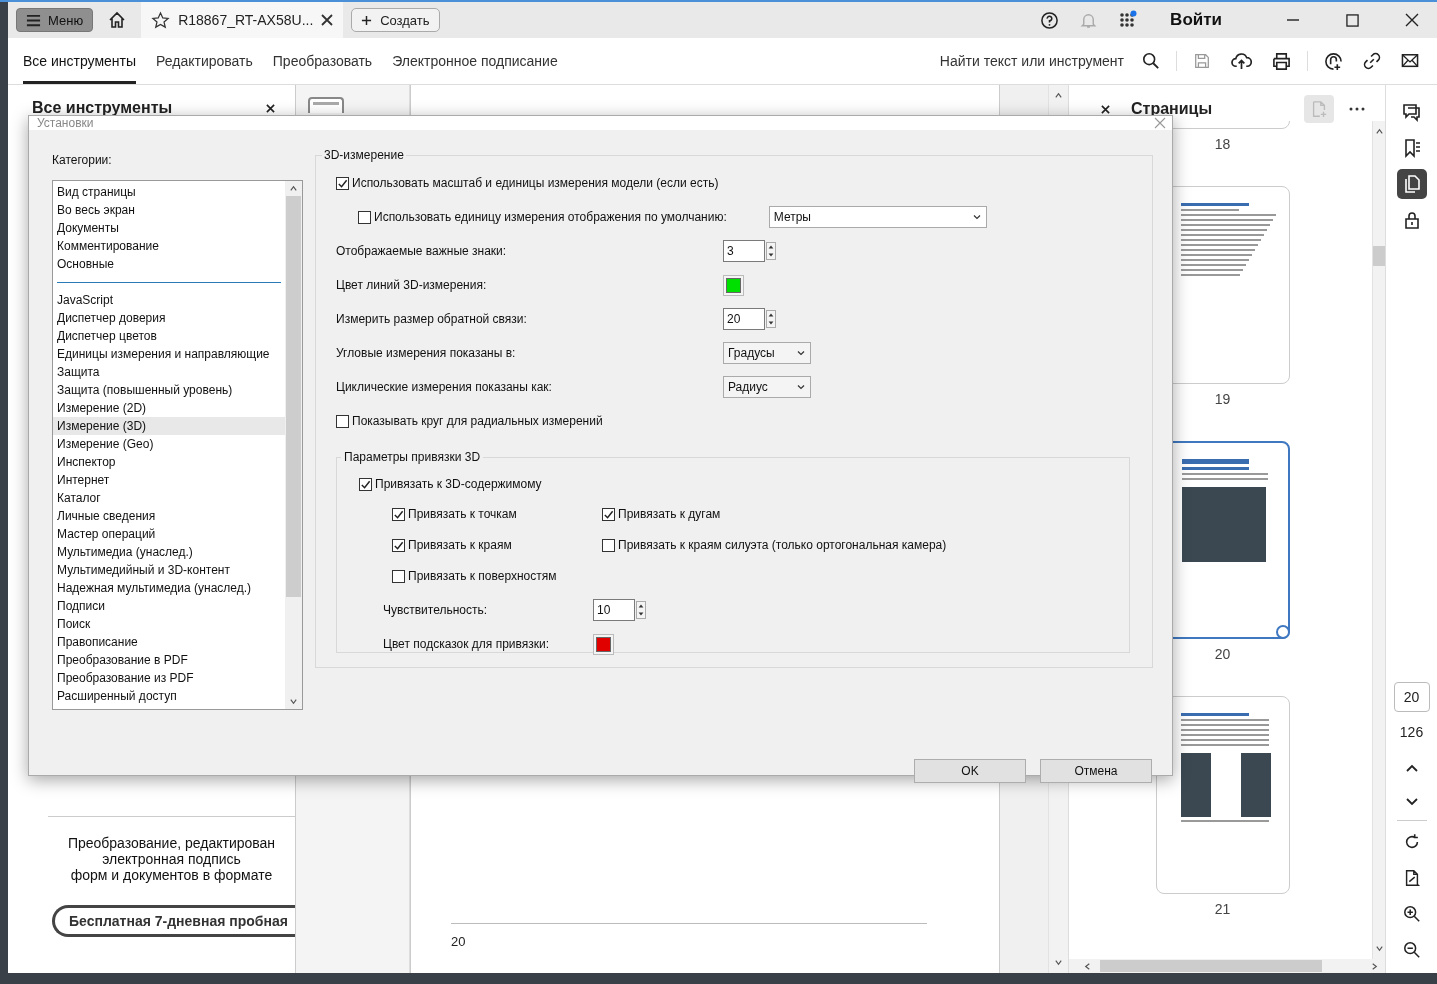 The width and height of the screenshot is (1437, 984). I want to click on category-item: Мастер операций, so click(169, 534).